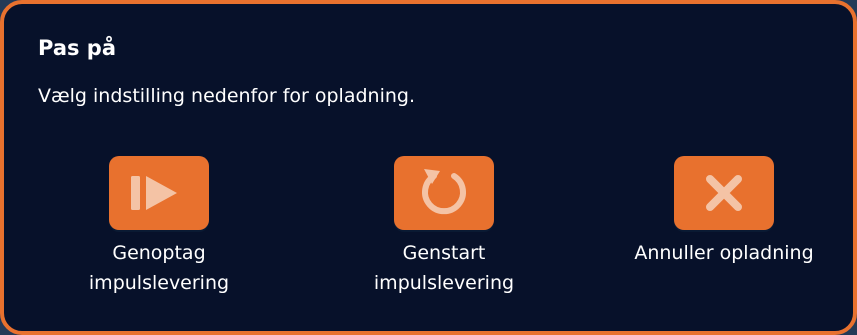 This screenshot has height=335, width=857. I want to click on cancel-charging-button: Annuller opladning, so click(724, 212).